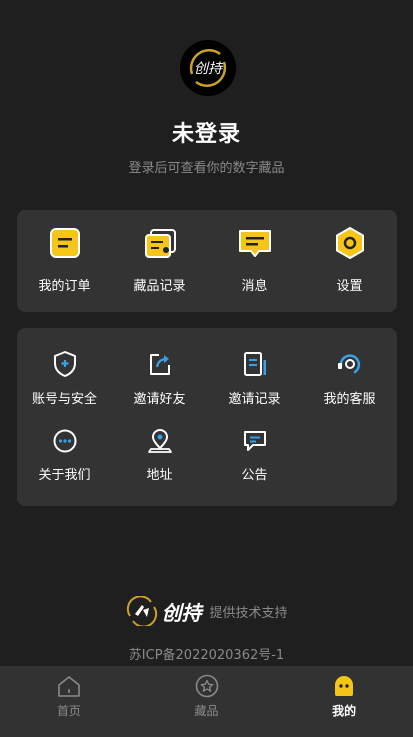 The height and width of the screenshot is (737, 413). What do you see at coordinates (64, 364) in the screenshot?
I see `shield-icon` at bounding box center [64, 364].